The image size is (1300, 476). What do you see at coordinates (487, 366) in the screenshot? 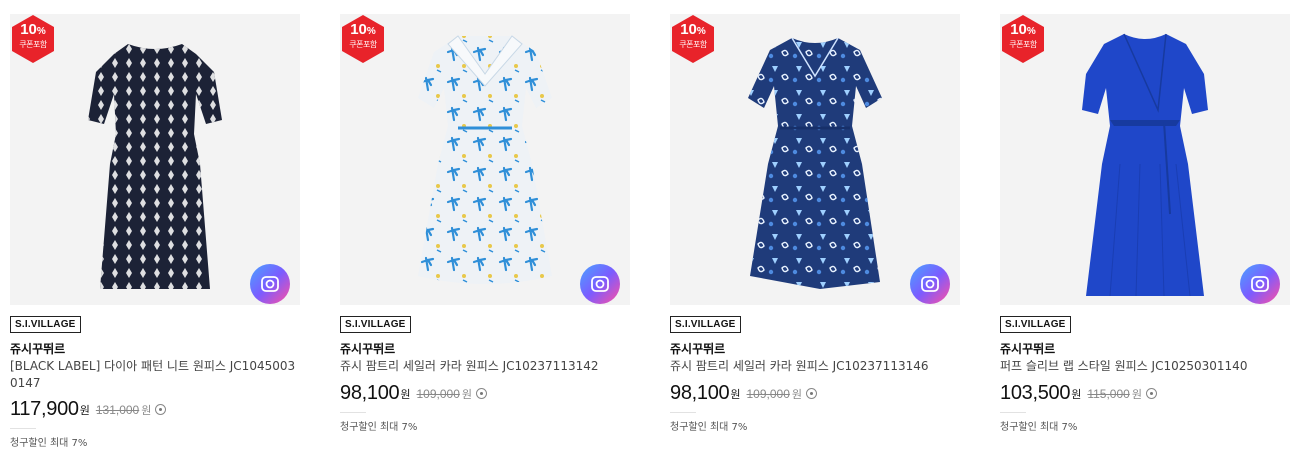
I see `product-name: 쥬시 팜트리 세일러 카라 원피스 JC10237113142` at bounding box center [487, 366].